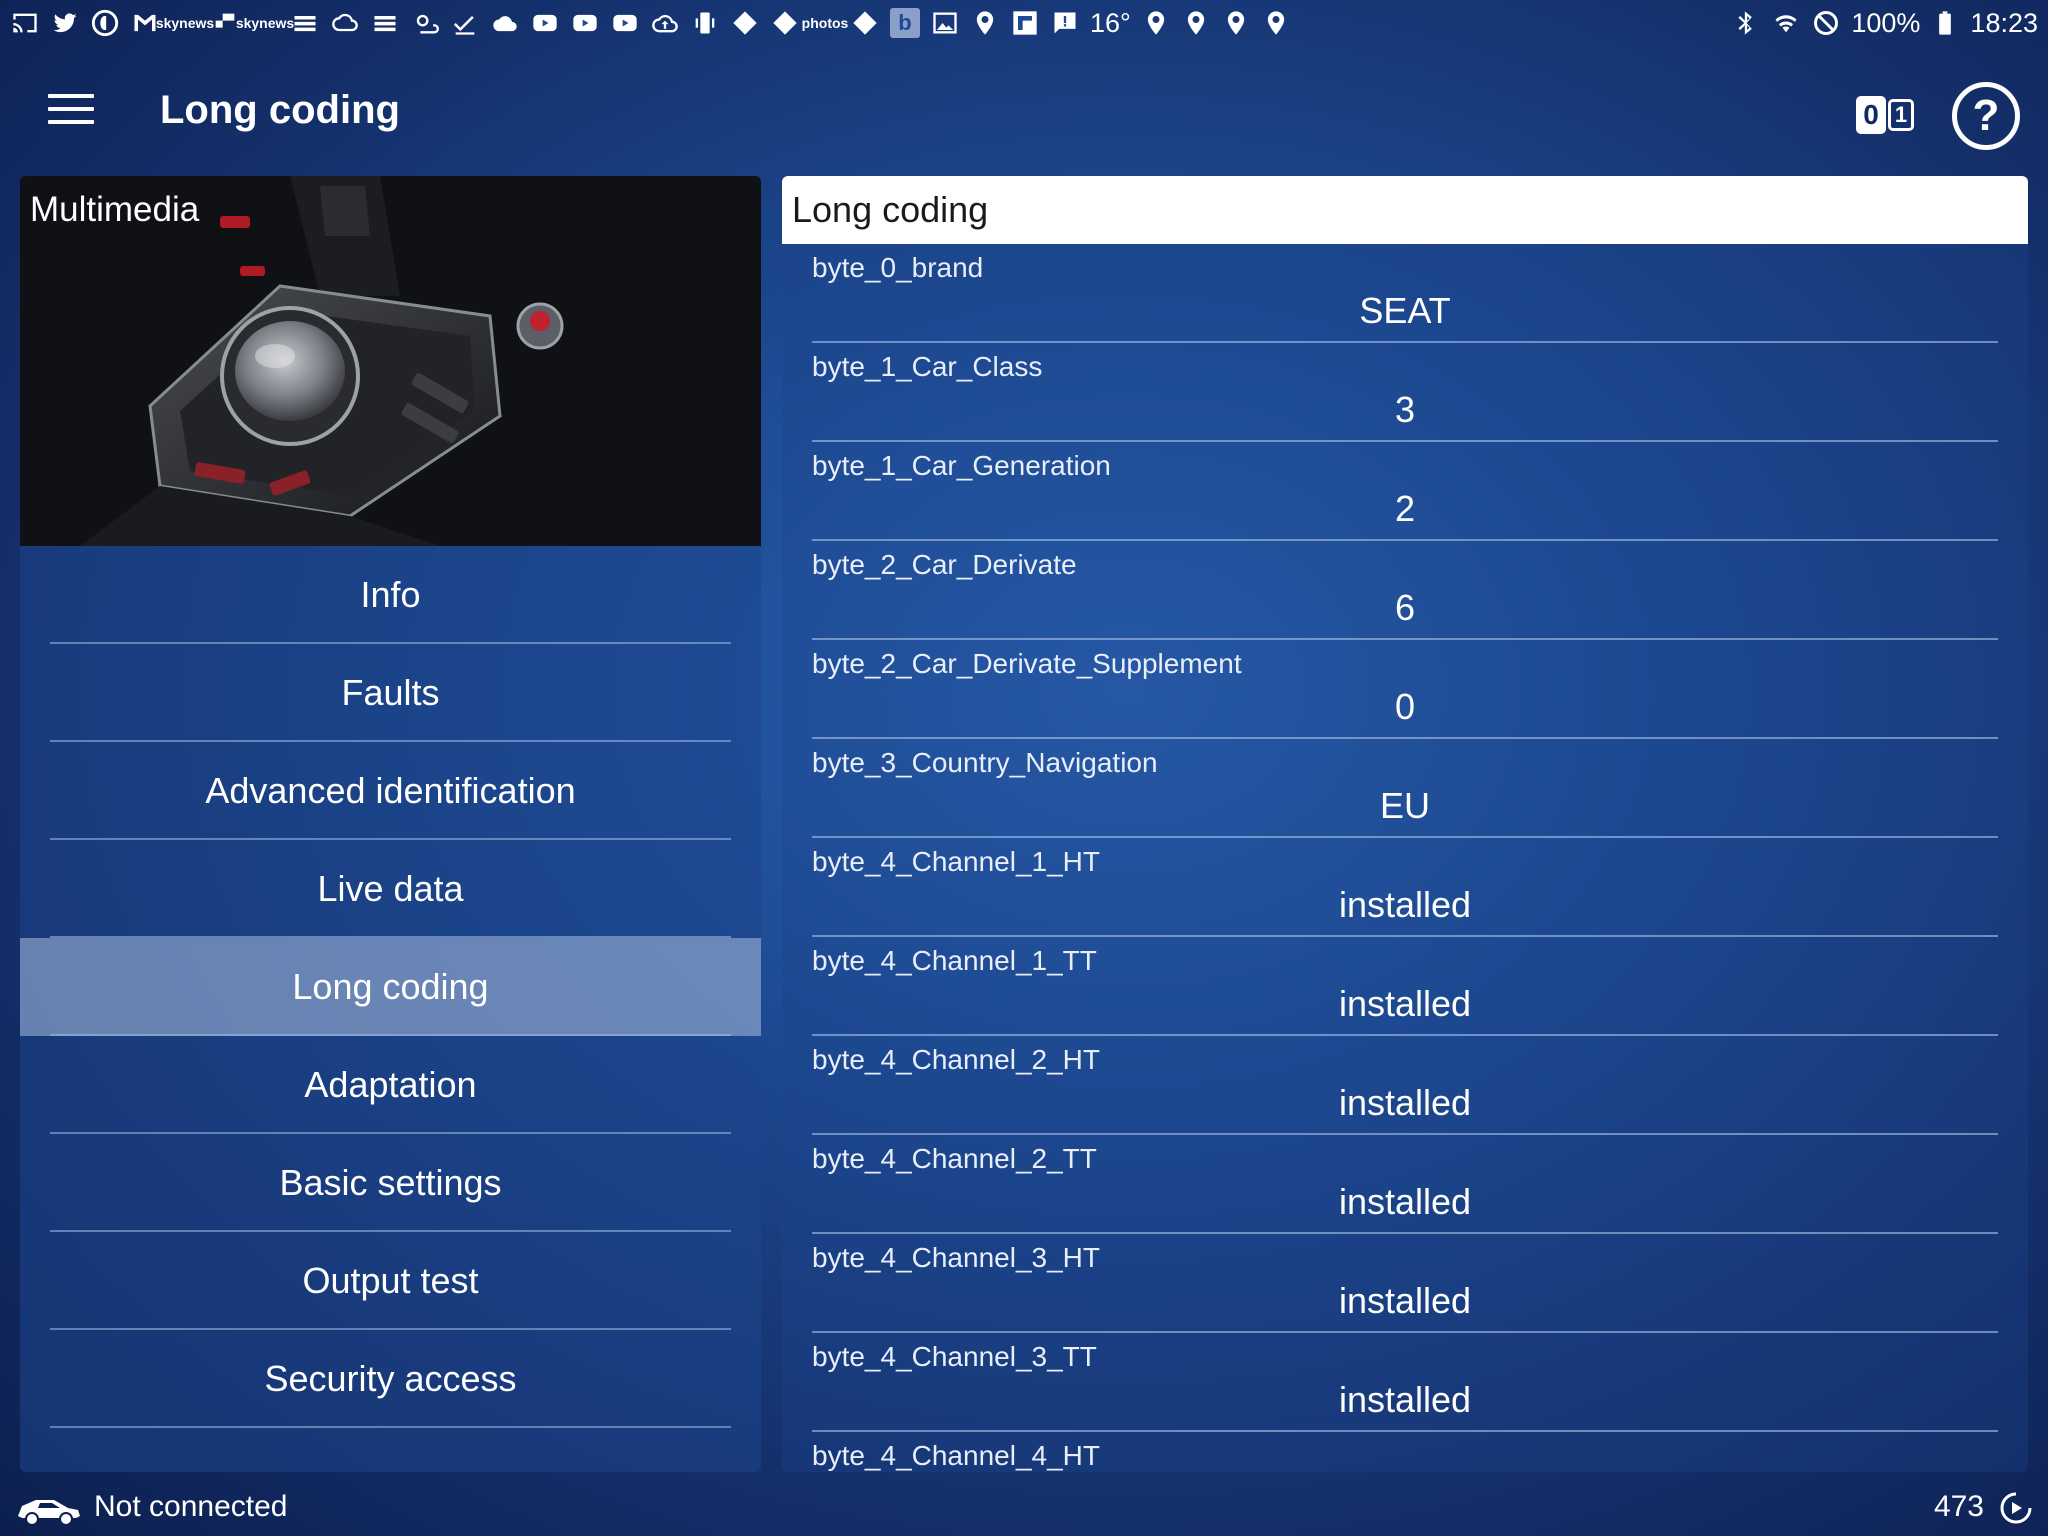  What do you see at coordinates (390, 361) in the screenshot?
I see `multimedia-controller-image` at bounding box center [390, 361].